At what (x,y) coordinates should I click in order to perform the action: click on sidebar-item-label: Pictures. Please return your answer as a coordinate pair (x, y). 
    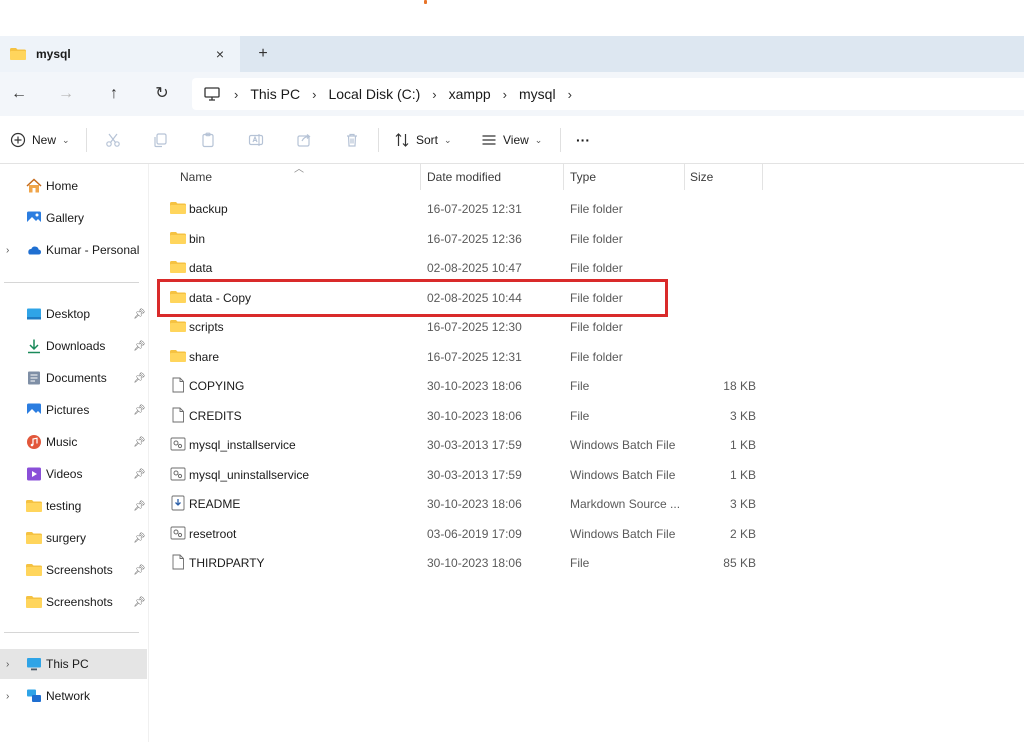
    Looking at the image, I should click on (68, 410).